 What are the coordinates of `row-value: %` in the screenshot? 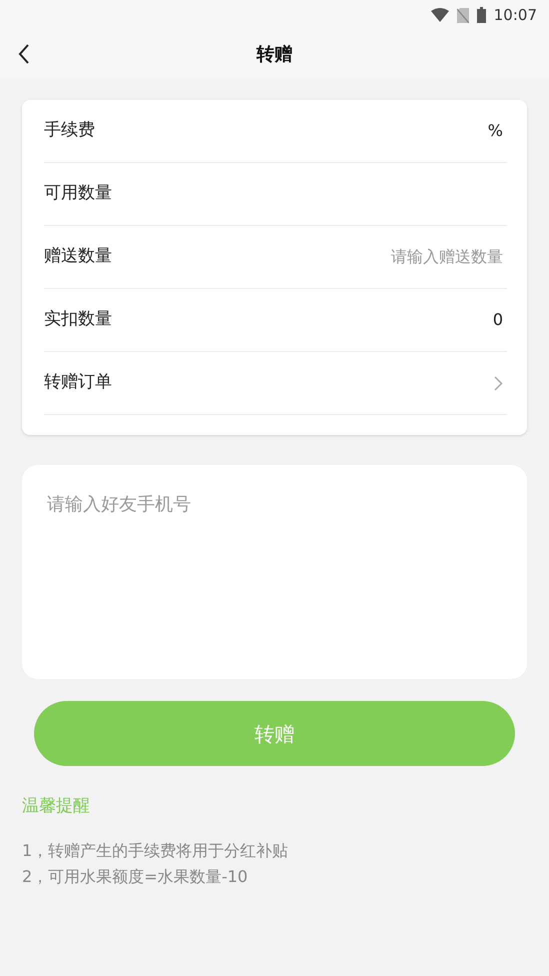 It's located at (495, 131).